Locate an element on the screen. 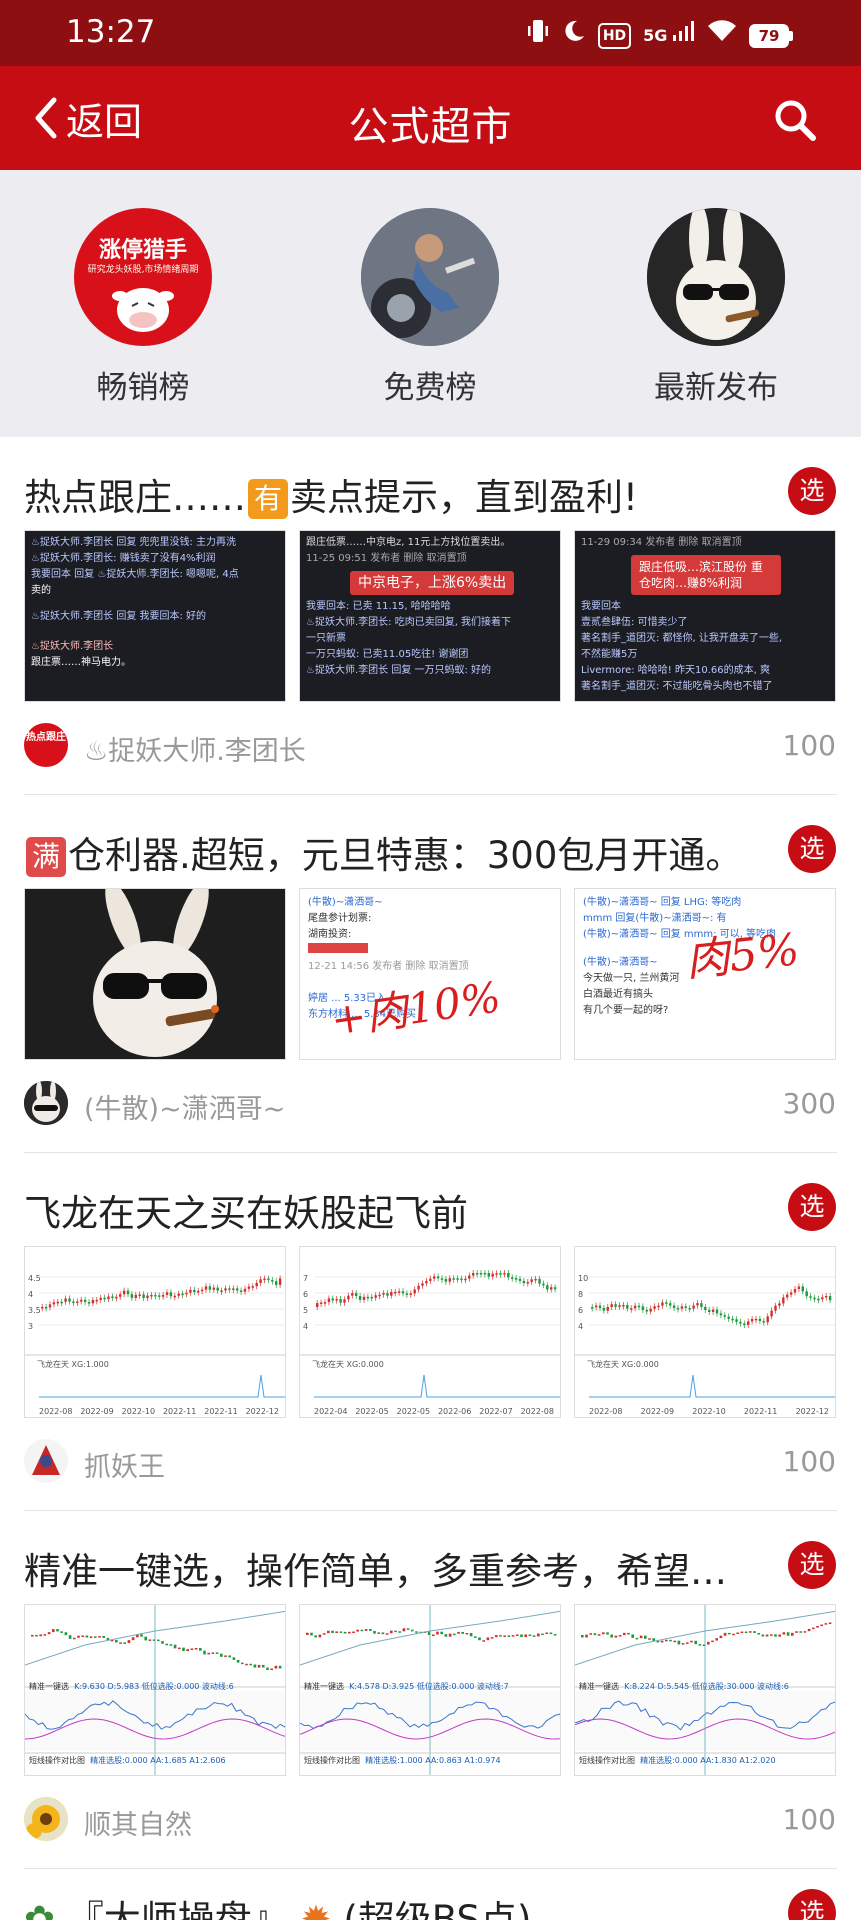 This screenshot has width=861, height=1920. chat-line: 跟庄票……神马电力。 is located at coordinates (81, 662).